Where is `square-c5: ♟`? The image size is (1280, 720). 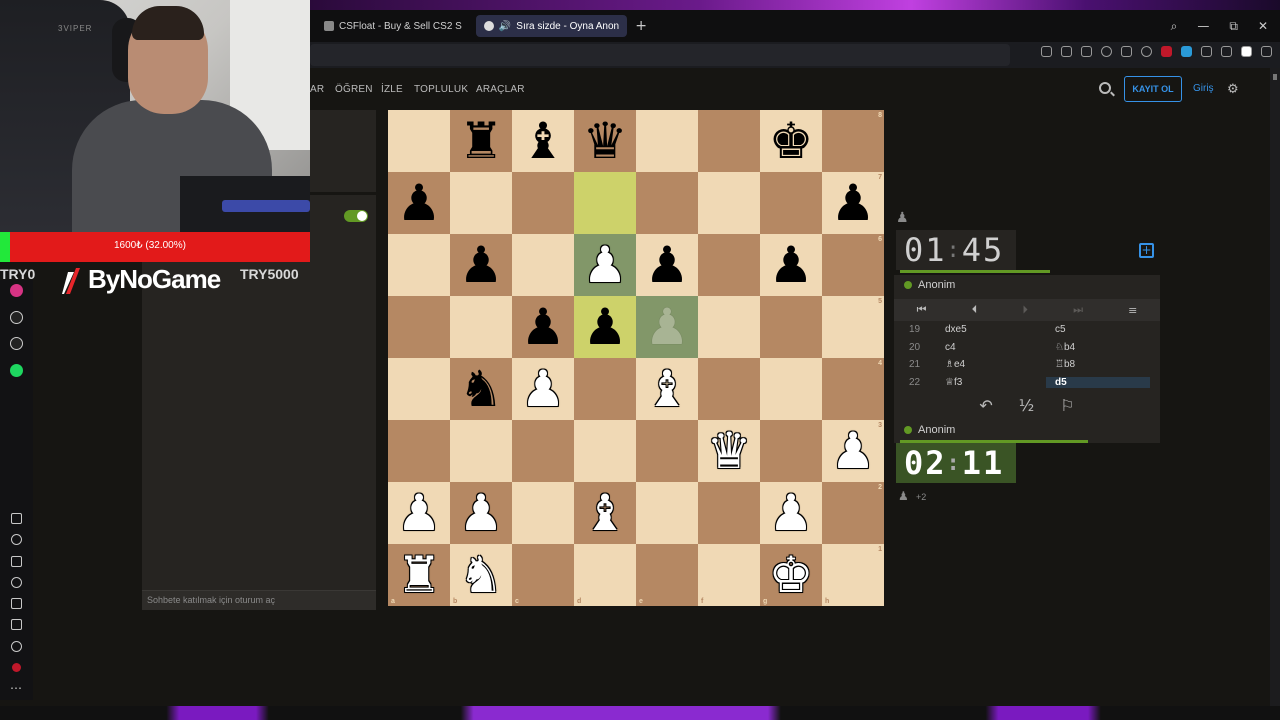 square-c5: ♟ is located at coordinates (543, 327).